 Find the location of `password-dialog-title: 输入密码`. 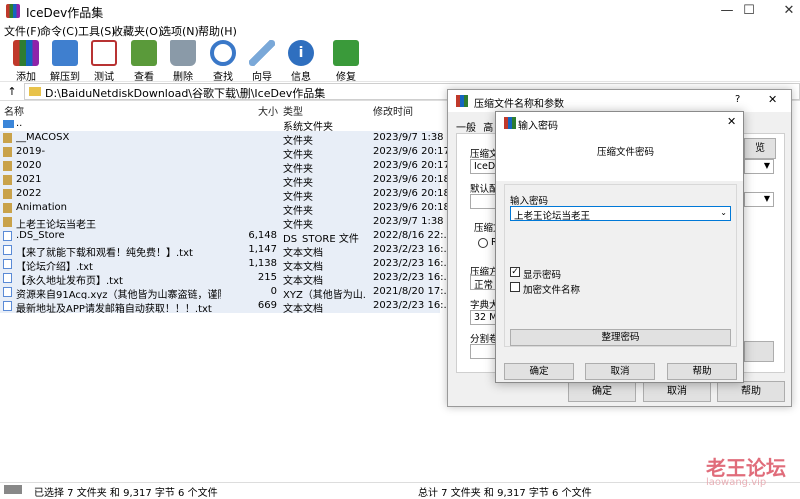

password-dialog-title: 输入密码 is located at coordinates (538, 126).